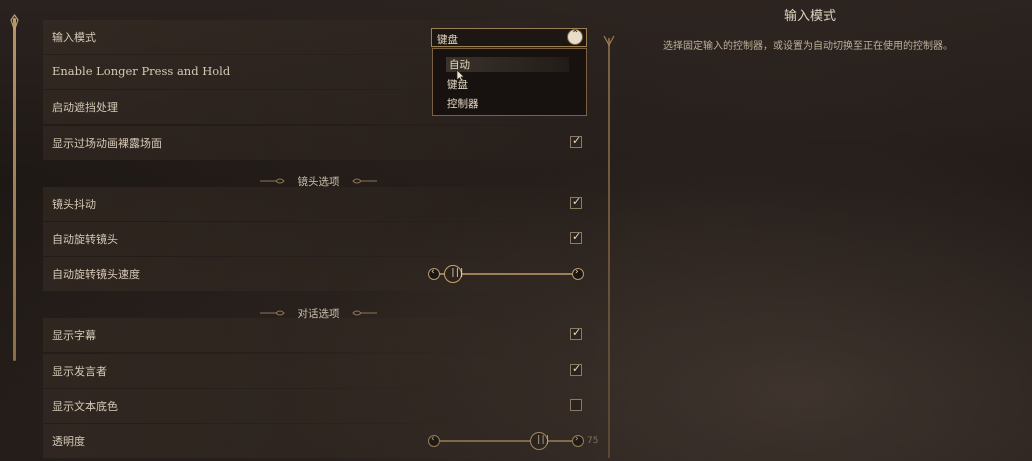  I want to click on setting-row-subtitles: 显示字幕 ✓, so click(318, 335).